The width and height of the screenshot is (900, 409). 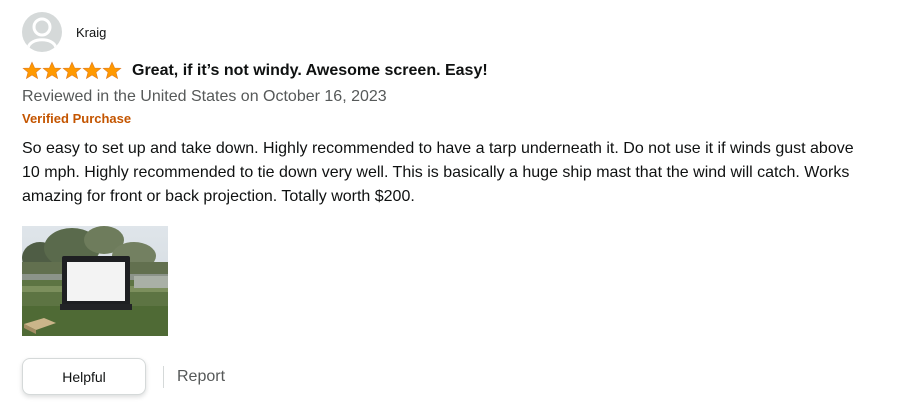 What do you see at coordinates (91, 32) in the screenshot?
I see `reviewer-name: Kraig` at bounding box center [91, 32].